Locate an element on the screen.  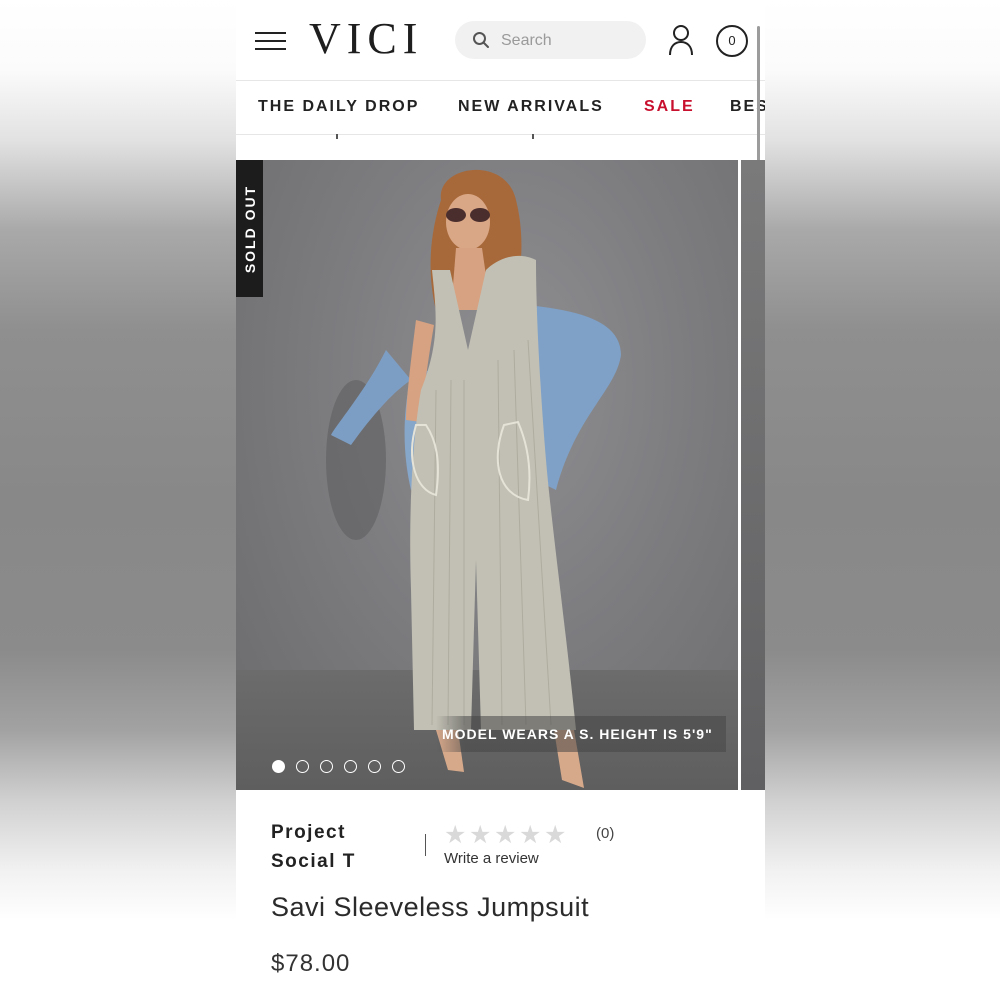
menu-icon is located at coordinates (270, 41).